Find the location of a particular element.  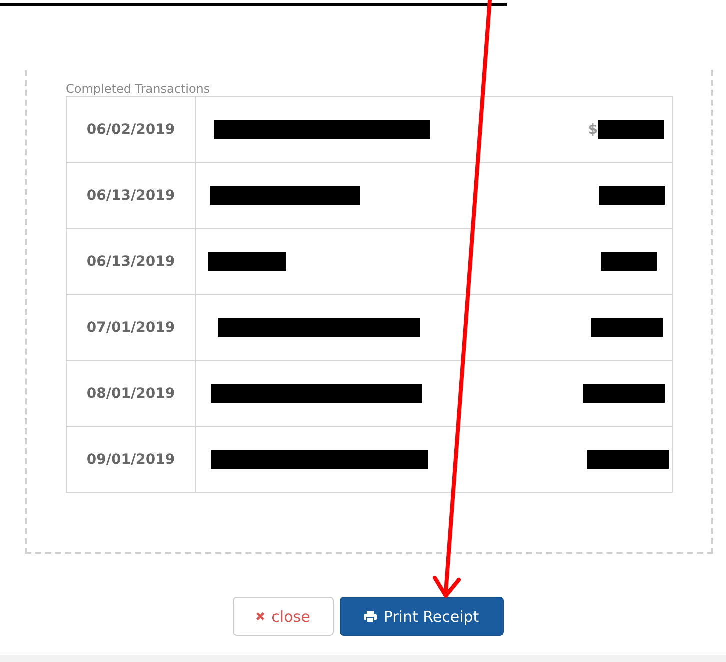

date-cell: 08/01/2019 is located at coordinates (131, 393).